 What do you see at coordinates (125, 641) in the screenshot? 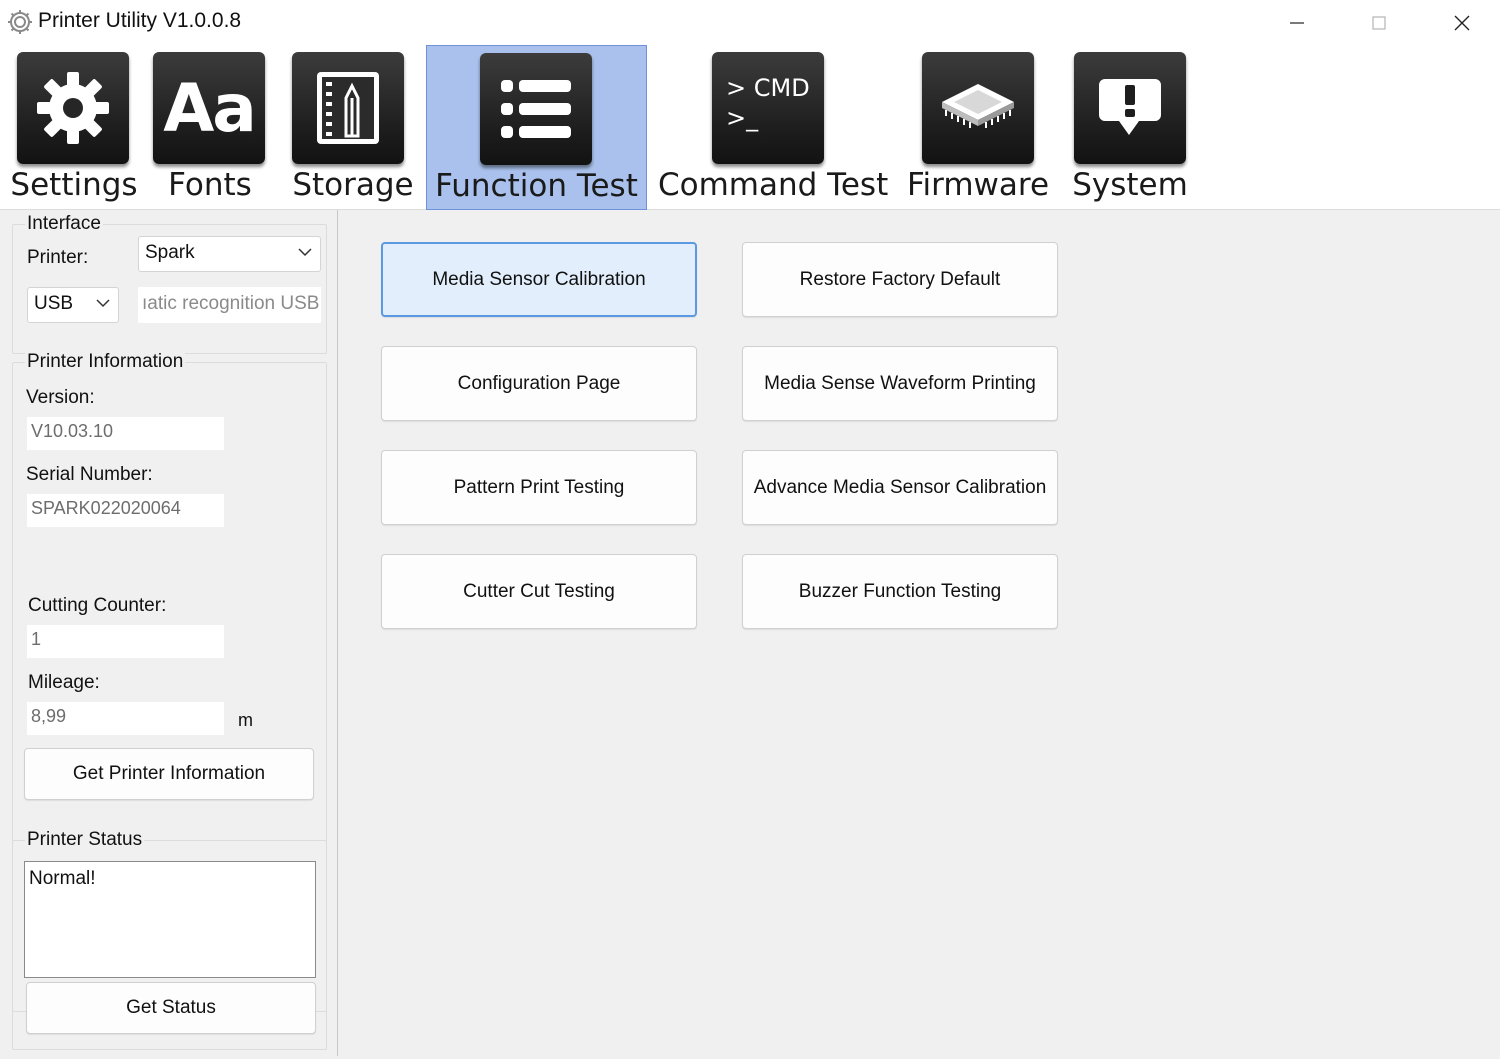
I see `cutting-counter-field: 1` at bounding box center [125, 641].